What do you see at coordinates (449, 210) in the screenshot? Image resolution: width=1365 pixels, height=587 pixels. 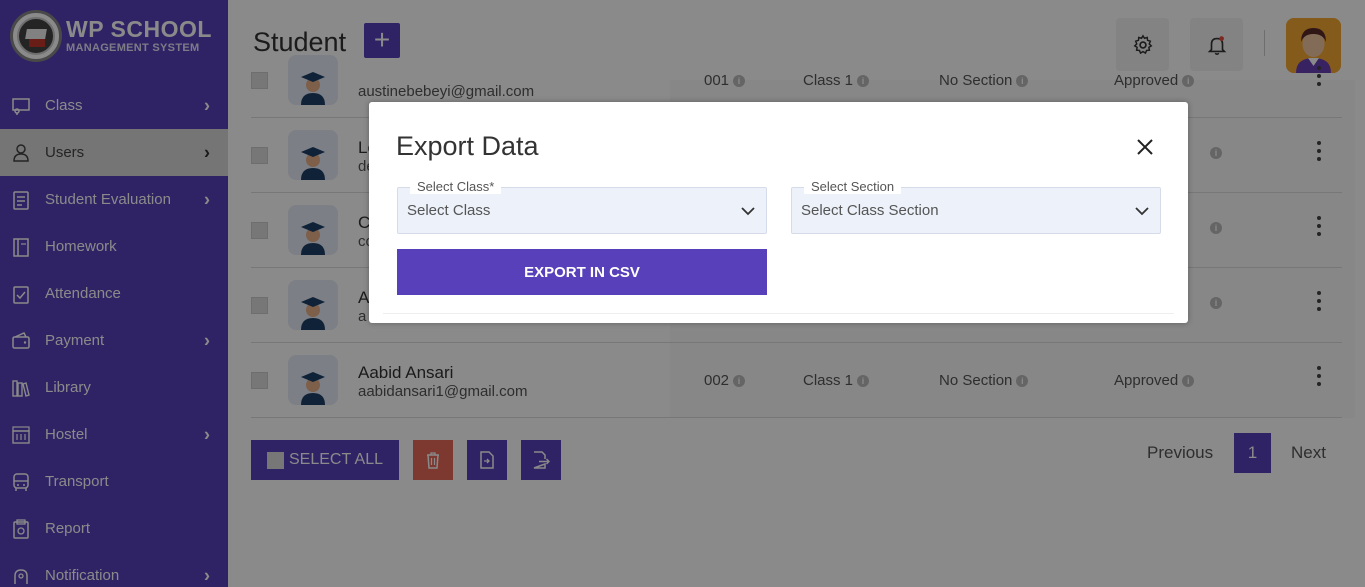 I see `select-class-value: Select Class` at bounding box center [449, 210].